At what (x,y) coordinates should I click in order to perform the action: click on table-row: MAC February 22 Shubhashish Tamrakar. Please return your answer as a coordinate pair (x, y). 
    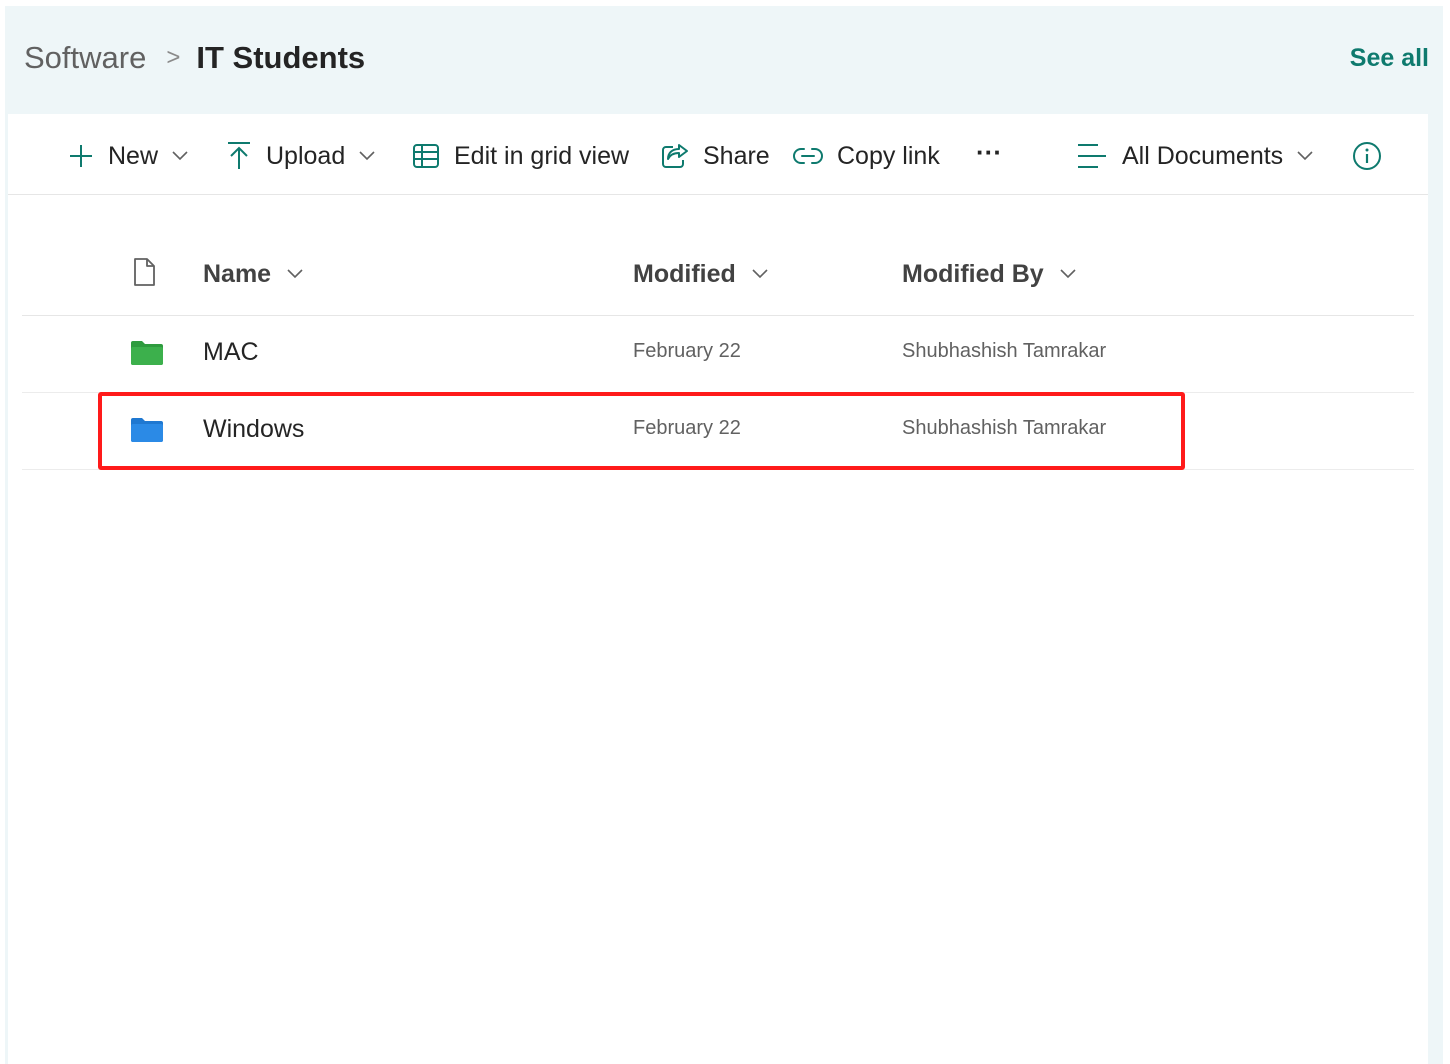
    Looking at the image, I should click on (718, 354).